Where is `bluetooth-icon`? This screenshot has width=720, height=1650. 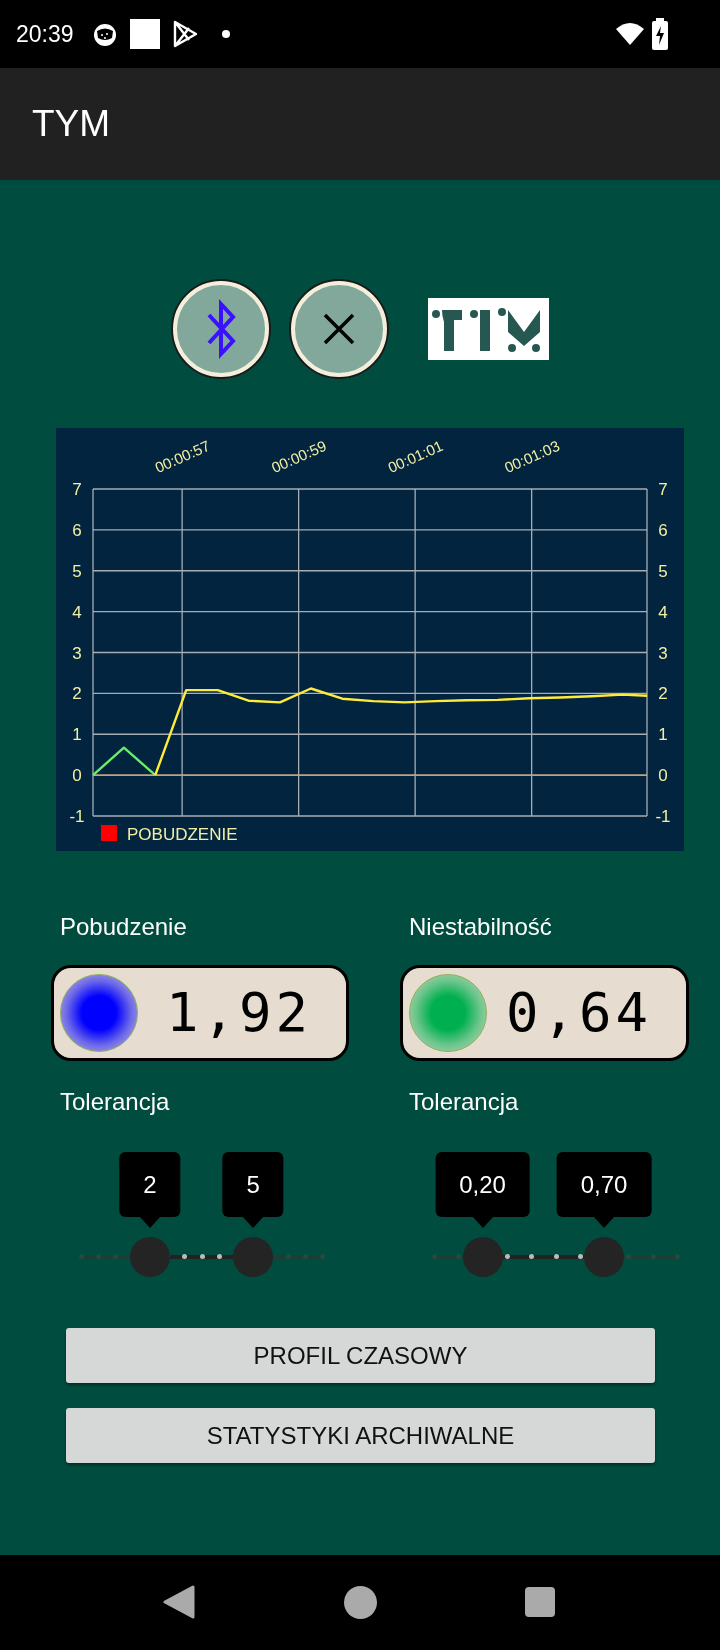
bluetooth-icon is located at coordinates (221, 329).